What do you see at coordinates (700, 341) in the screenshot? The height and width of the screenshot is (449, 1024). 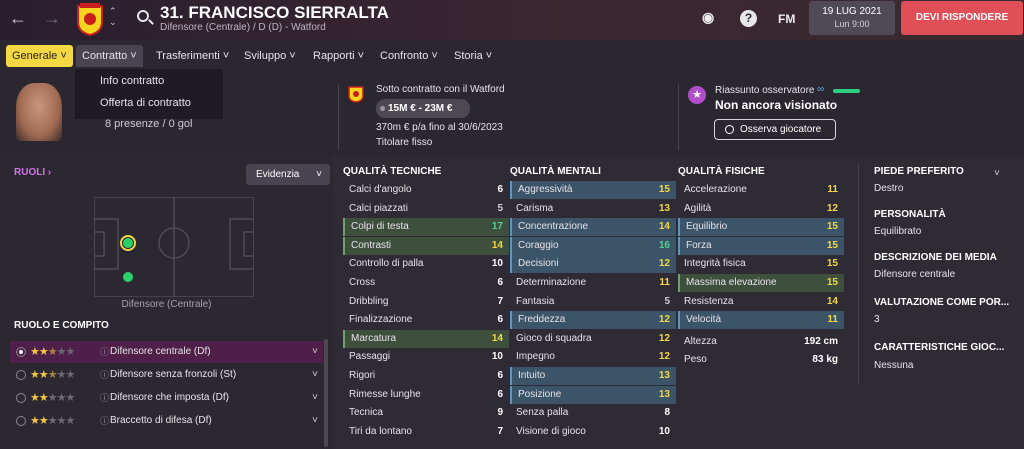 I see `height-label: Altezza` at bounding box center [700, 341].